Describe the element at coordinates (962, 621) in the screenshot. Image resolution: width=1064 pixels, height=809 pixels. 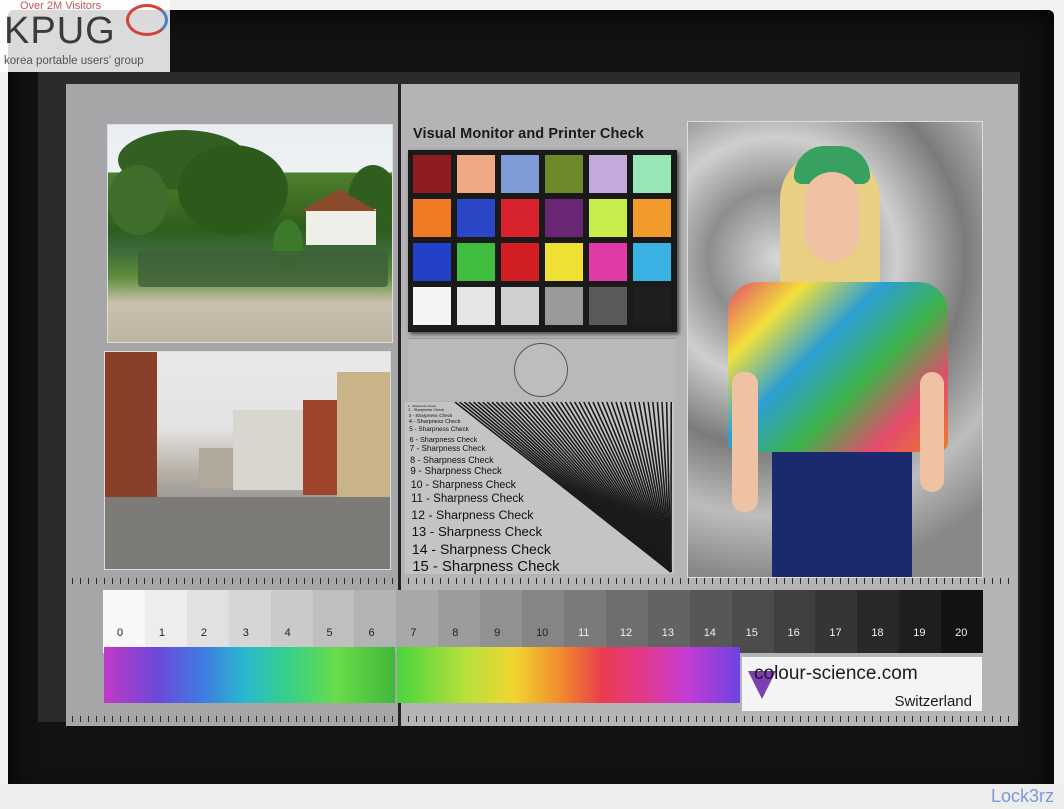
I see `gray-step: 20` at that location.